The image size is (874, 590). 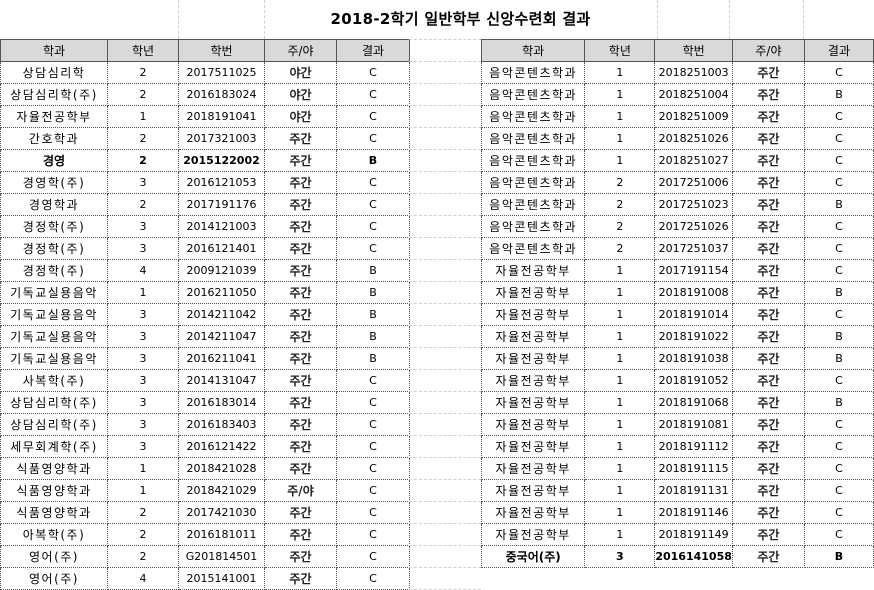 What do you see at coordinates (143, 50) in the screenshot?
I see `header-year: 학년` at bounding box center [143, 50].